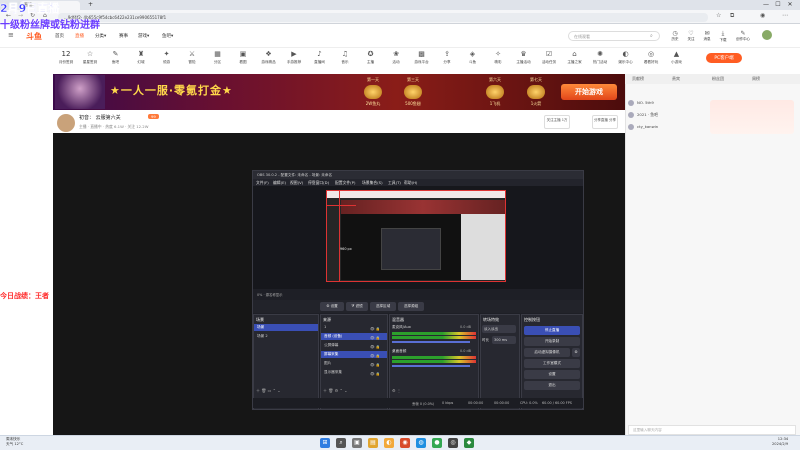  Describe the element at coordinates (294, 57) in the screenshot. I see `category-item: ▶ 手游推荐` at that location.